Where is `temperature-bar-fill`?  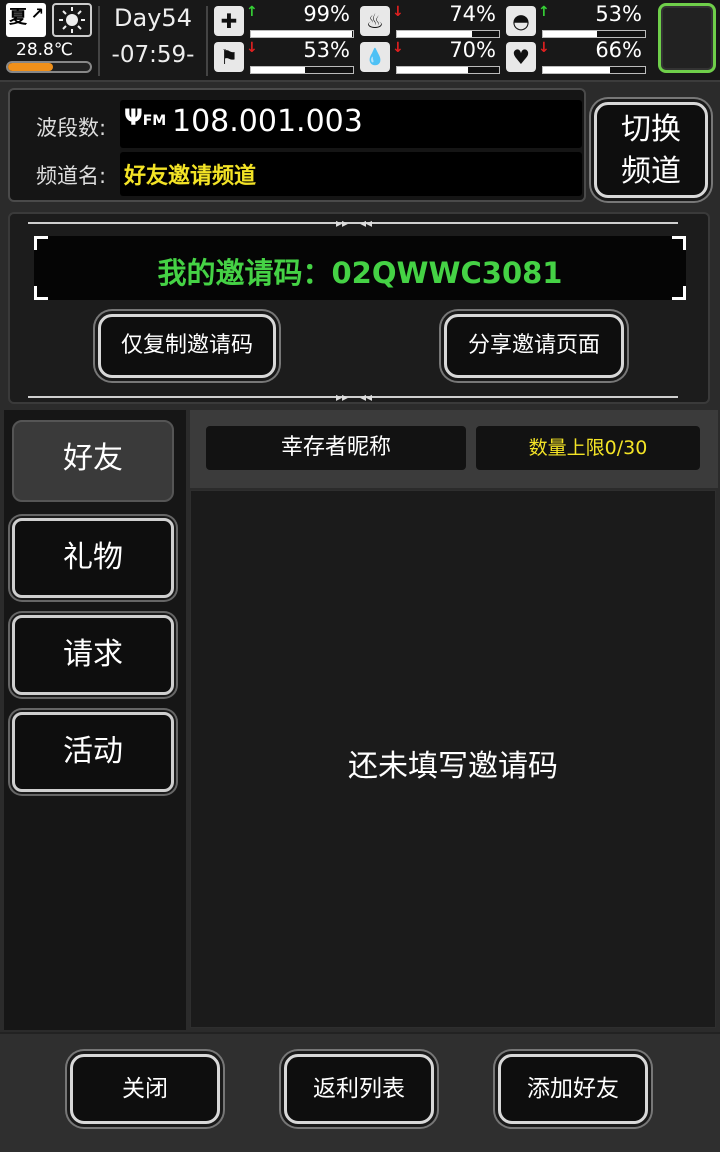 temperature-bar-fill is located at coordinates (31, 67).